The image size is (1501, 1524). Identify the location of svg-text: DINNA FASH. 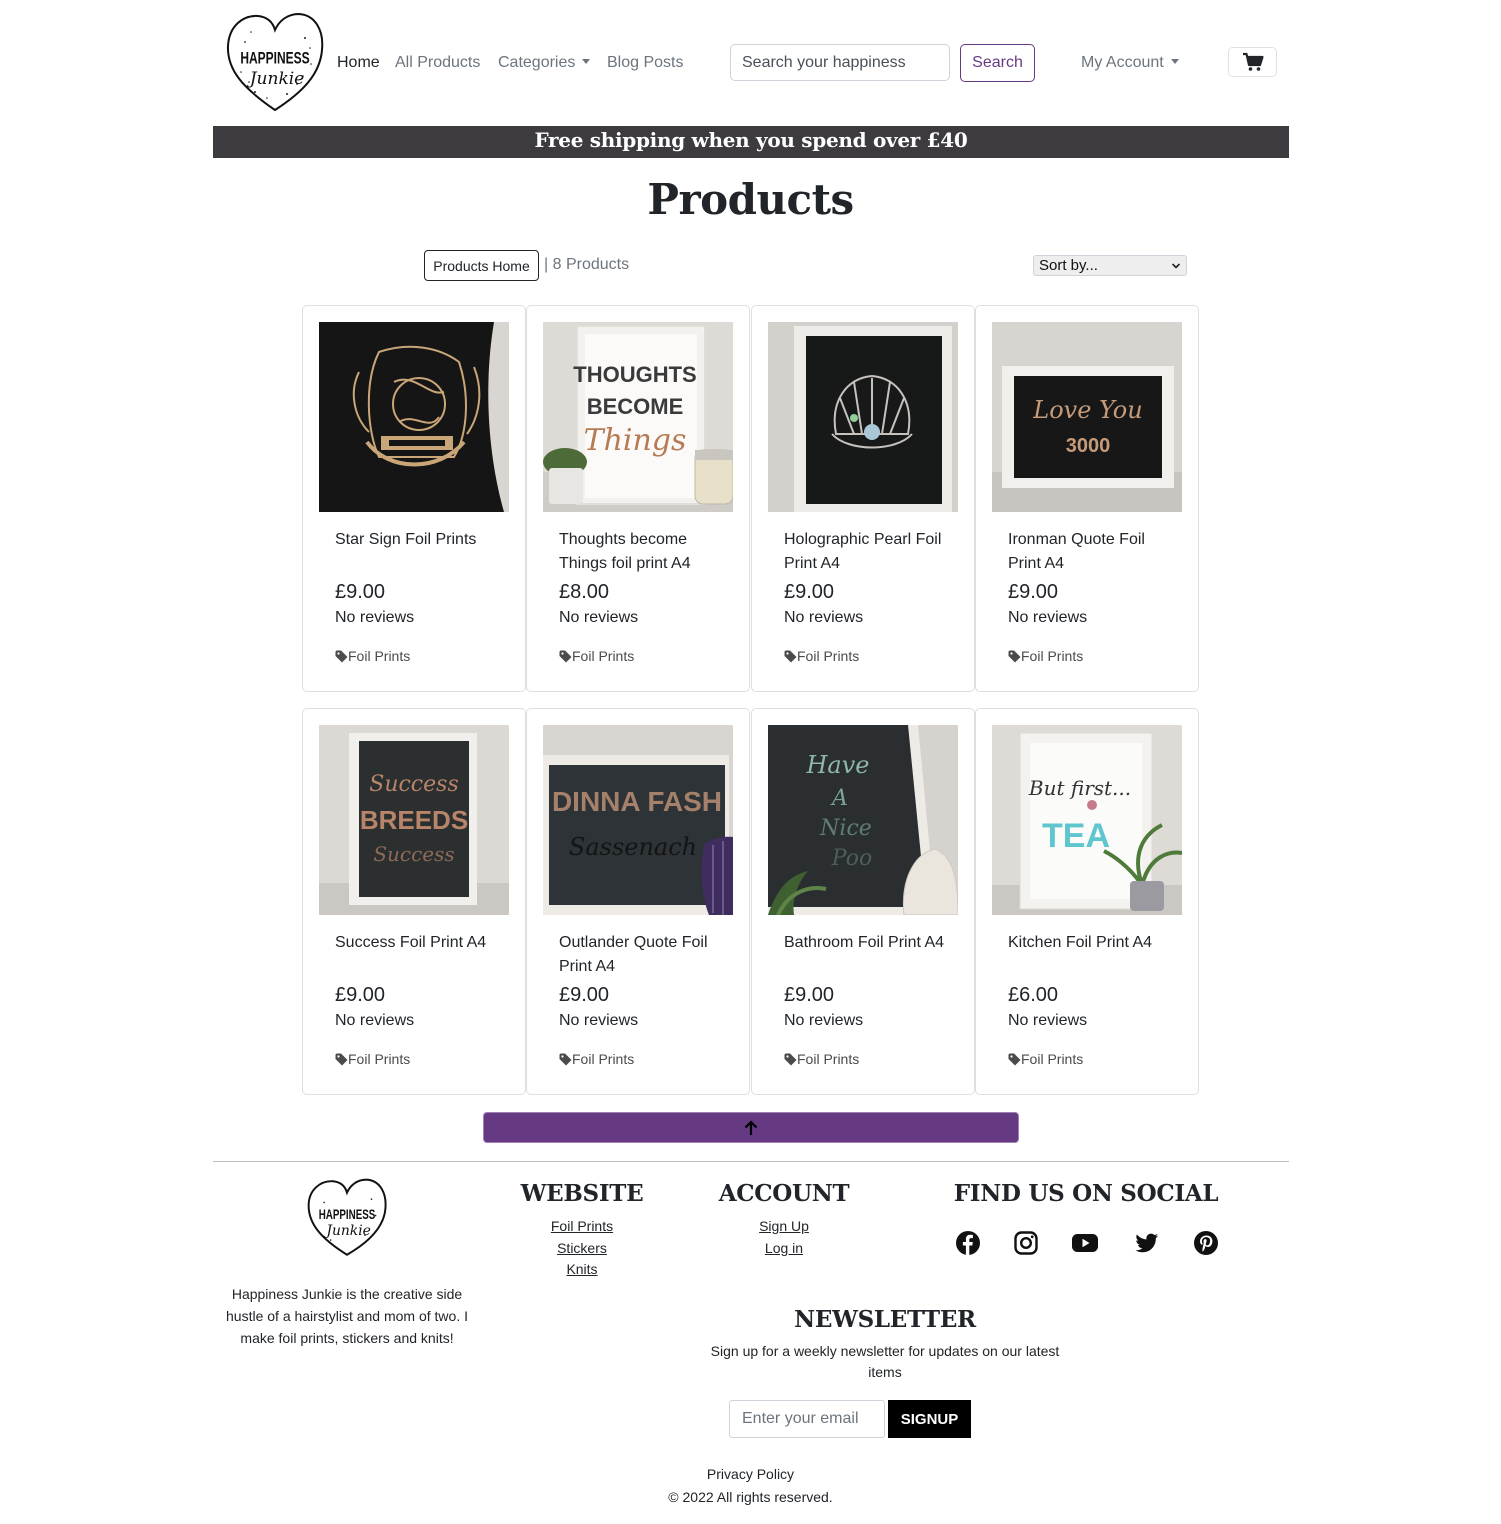
(637, 801).